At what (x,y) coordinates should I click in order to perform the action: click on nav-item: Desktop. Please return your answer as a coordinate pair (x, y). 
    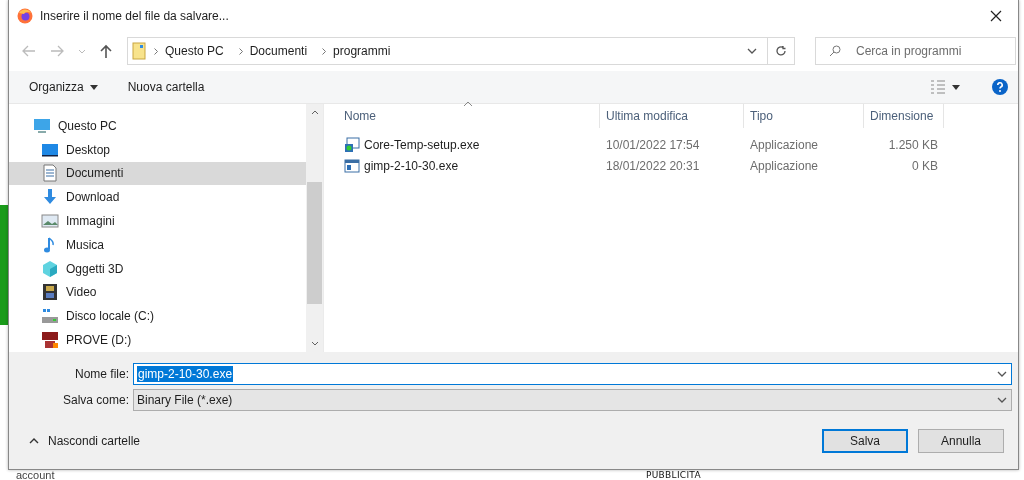
    Looking at the image, I should click on (157, 149).